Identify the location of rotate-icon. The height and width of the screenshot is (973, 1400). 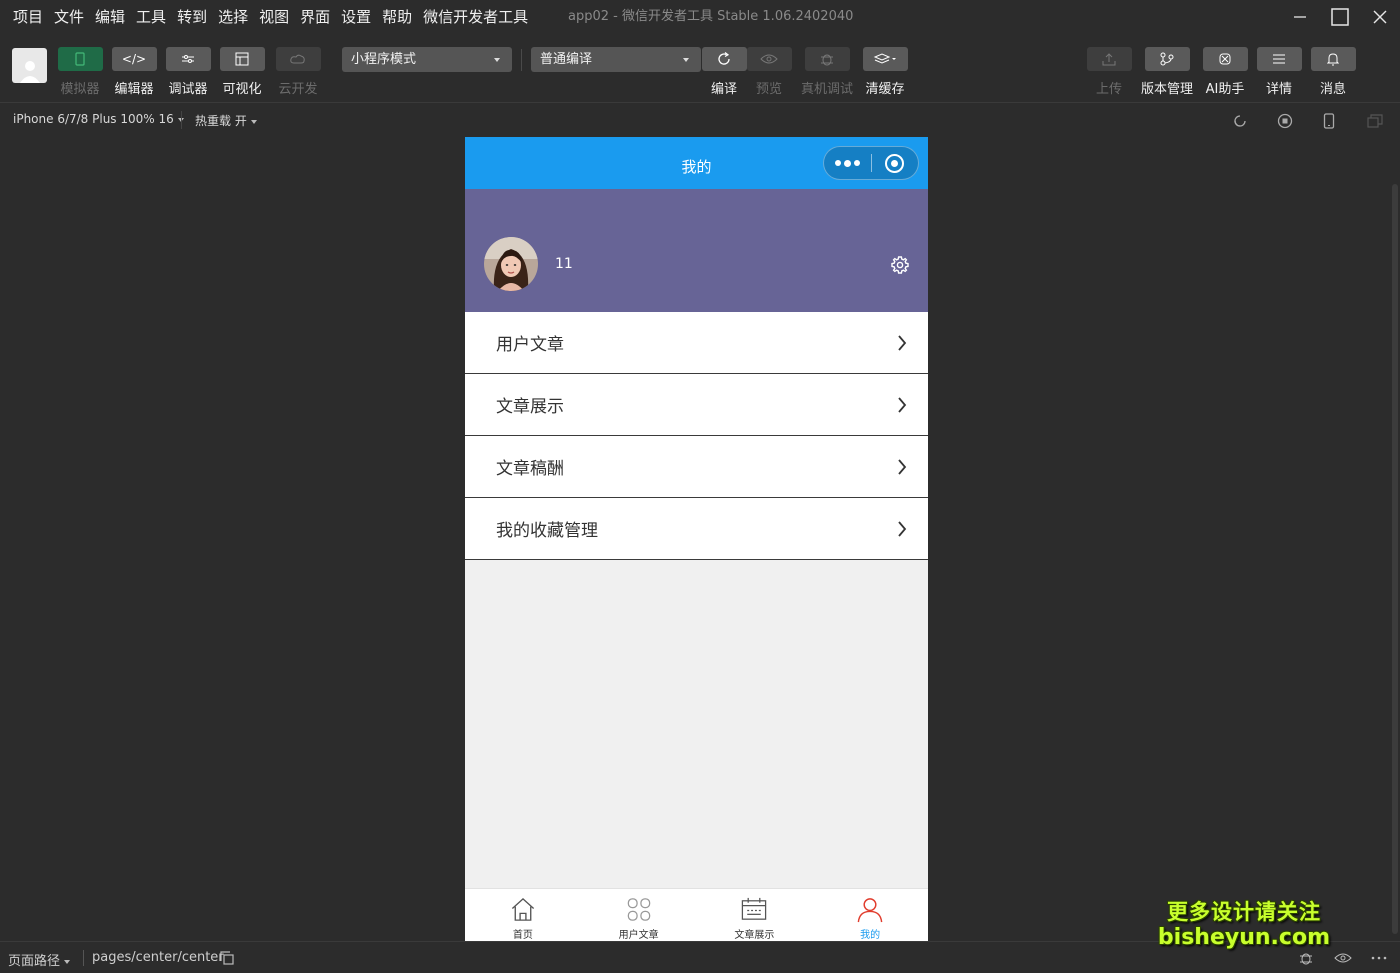
(1240, 121).